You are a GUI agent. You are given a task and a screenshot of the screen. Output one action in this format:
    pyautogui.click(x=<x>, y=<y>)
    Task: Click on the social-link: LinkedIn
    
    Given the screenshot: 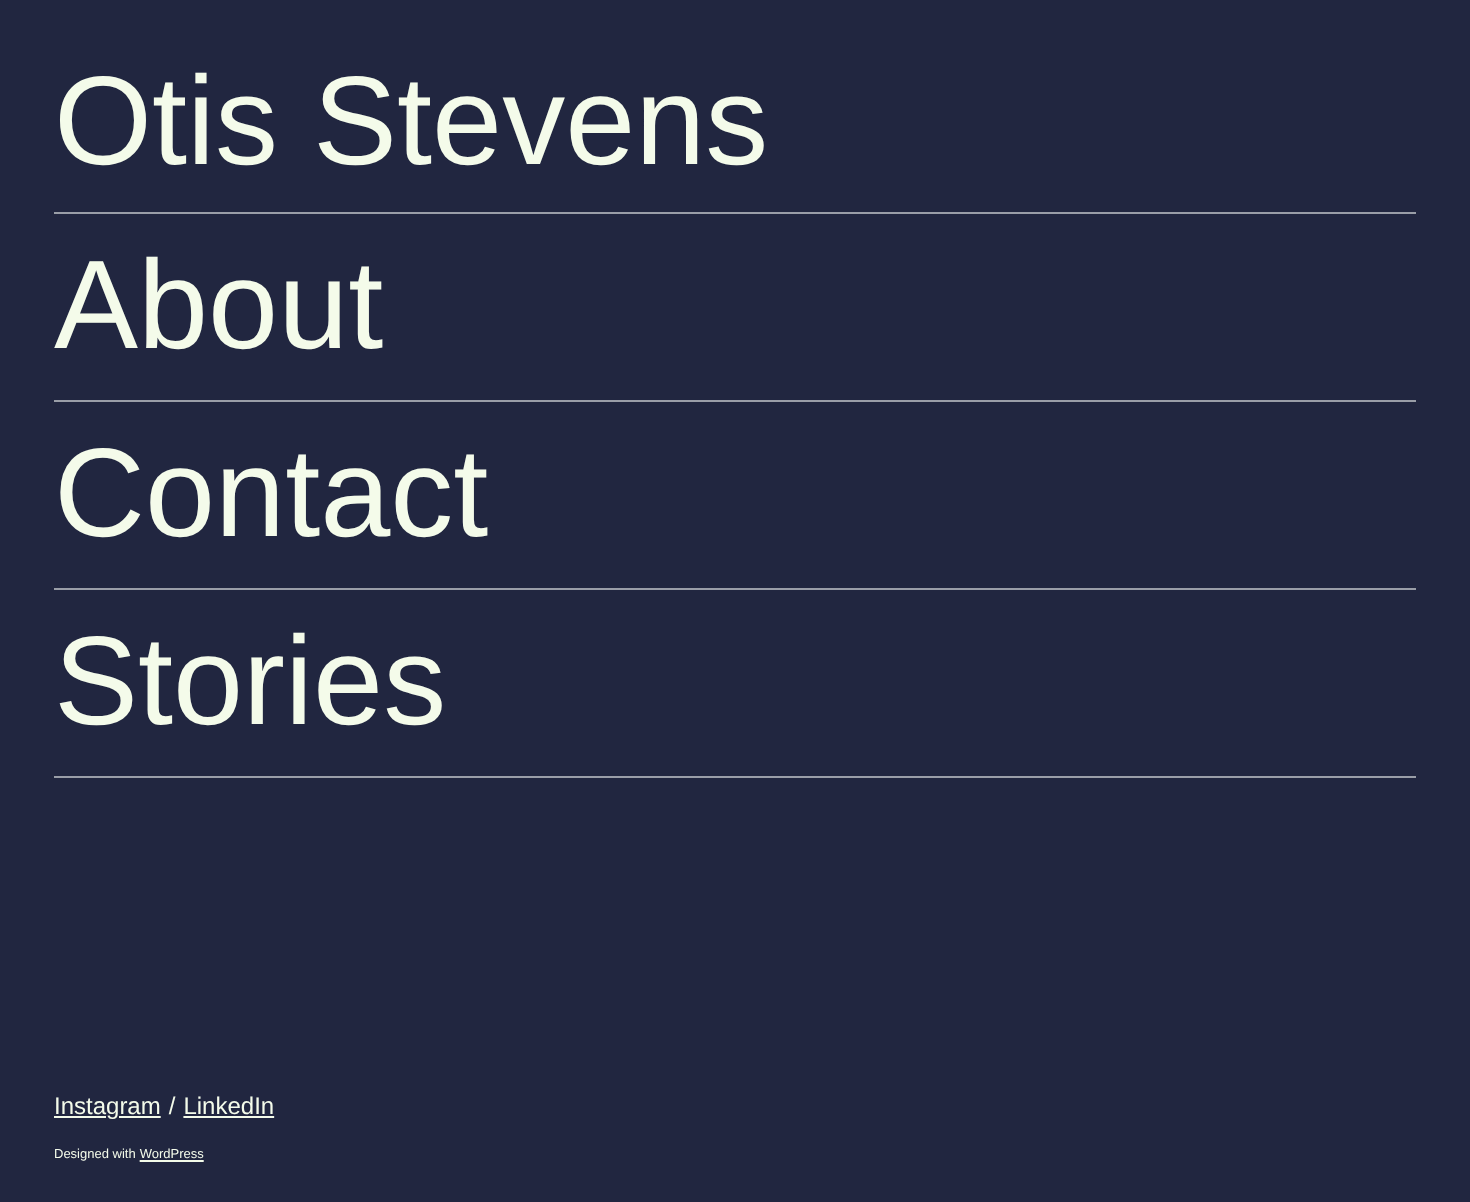 What is the action you would take?
    pyautogui.click(x=229, y=1106)
    